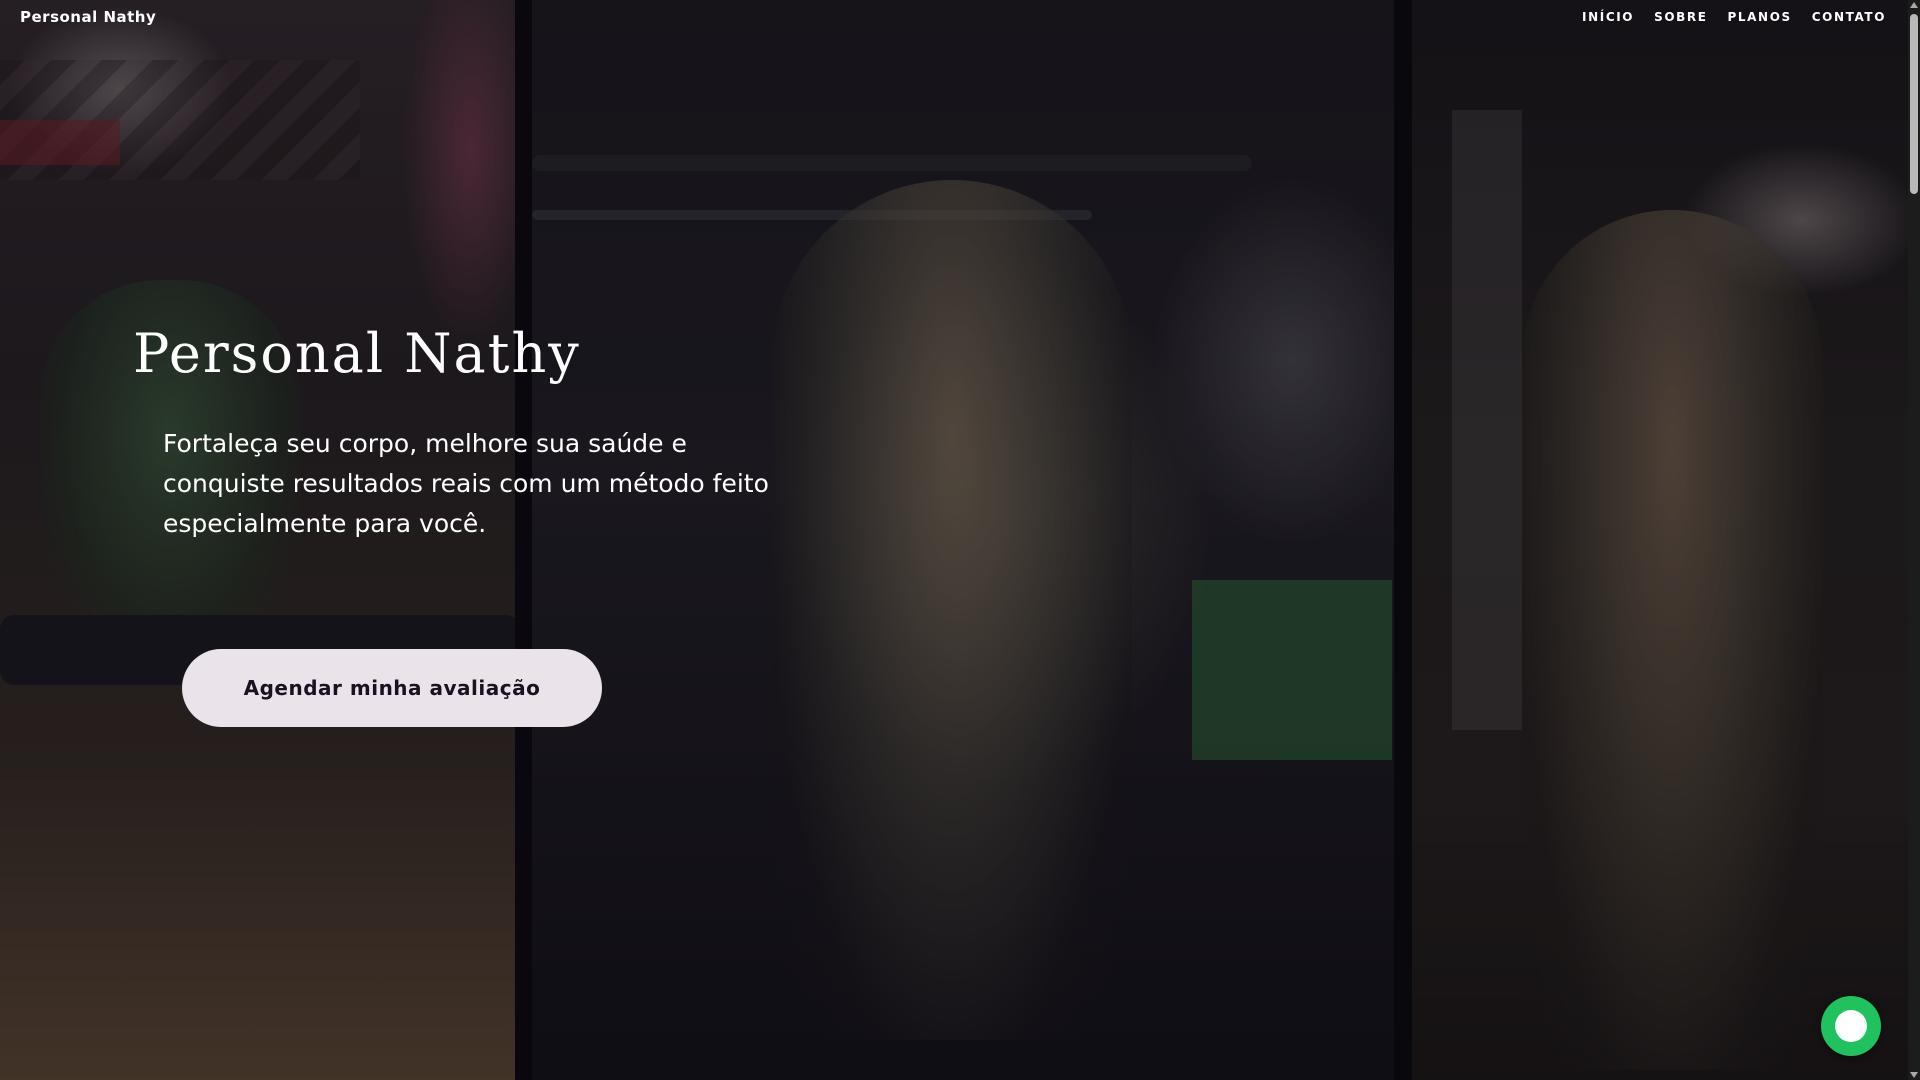 This screenshot has height=1080, width=1920. What do you see at coordinates (1608, 17) in the screenshot?
I see `nav-link-inicio: INÍCIO` at bounding box center [1608, 17].